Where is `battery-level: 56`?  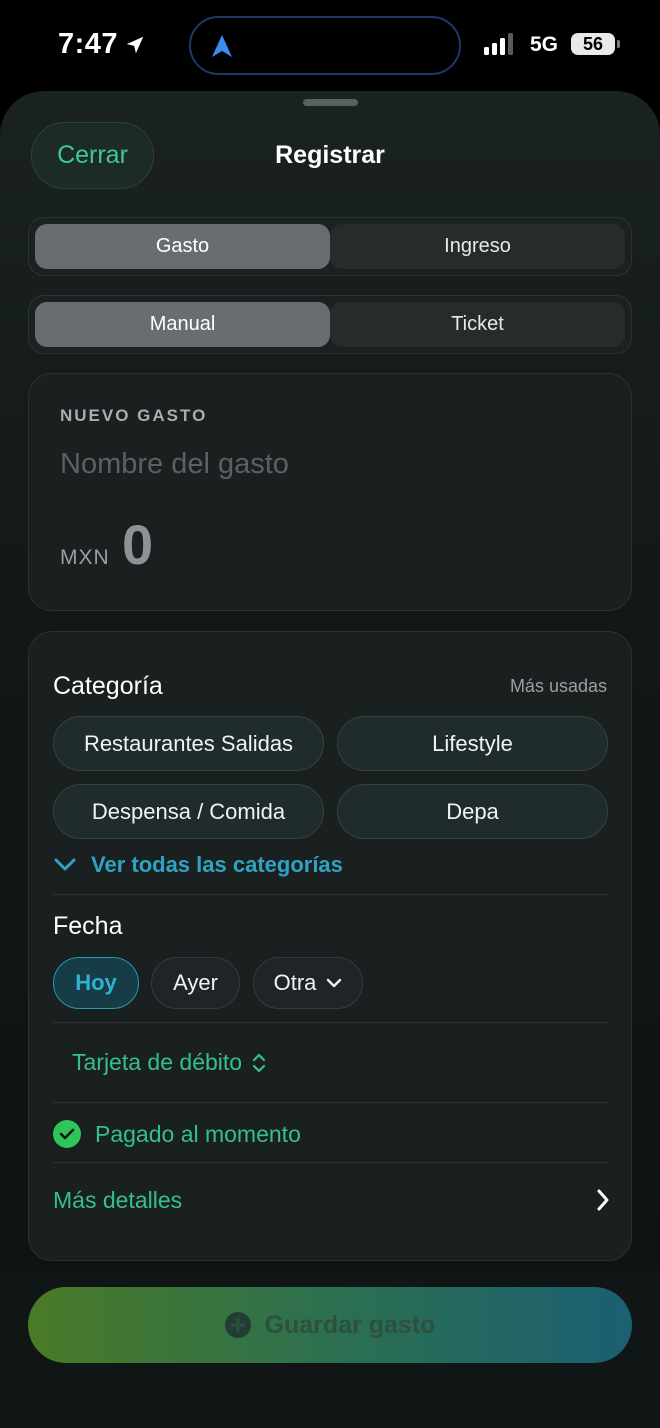 battery-level: 56 is located at coordinates (593, 43).